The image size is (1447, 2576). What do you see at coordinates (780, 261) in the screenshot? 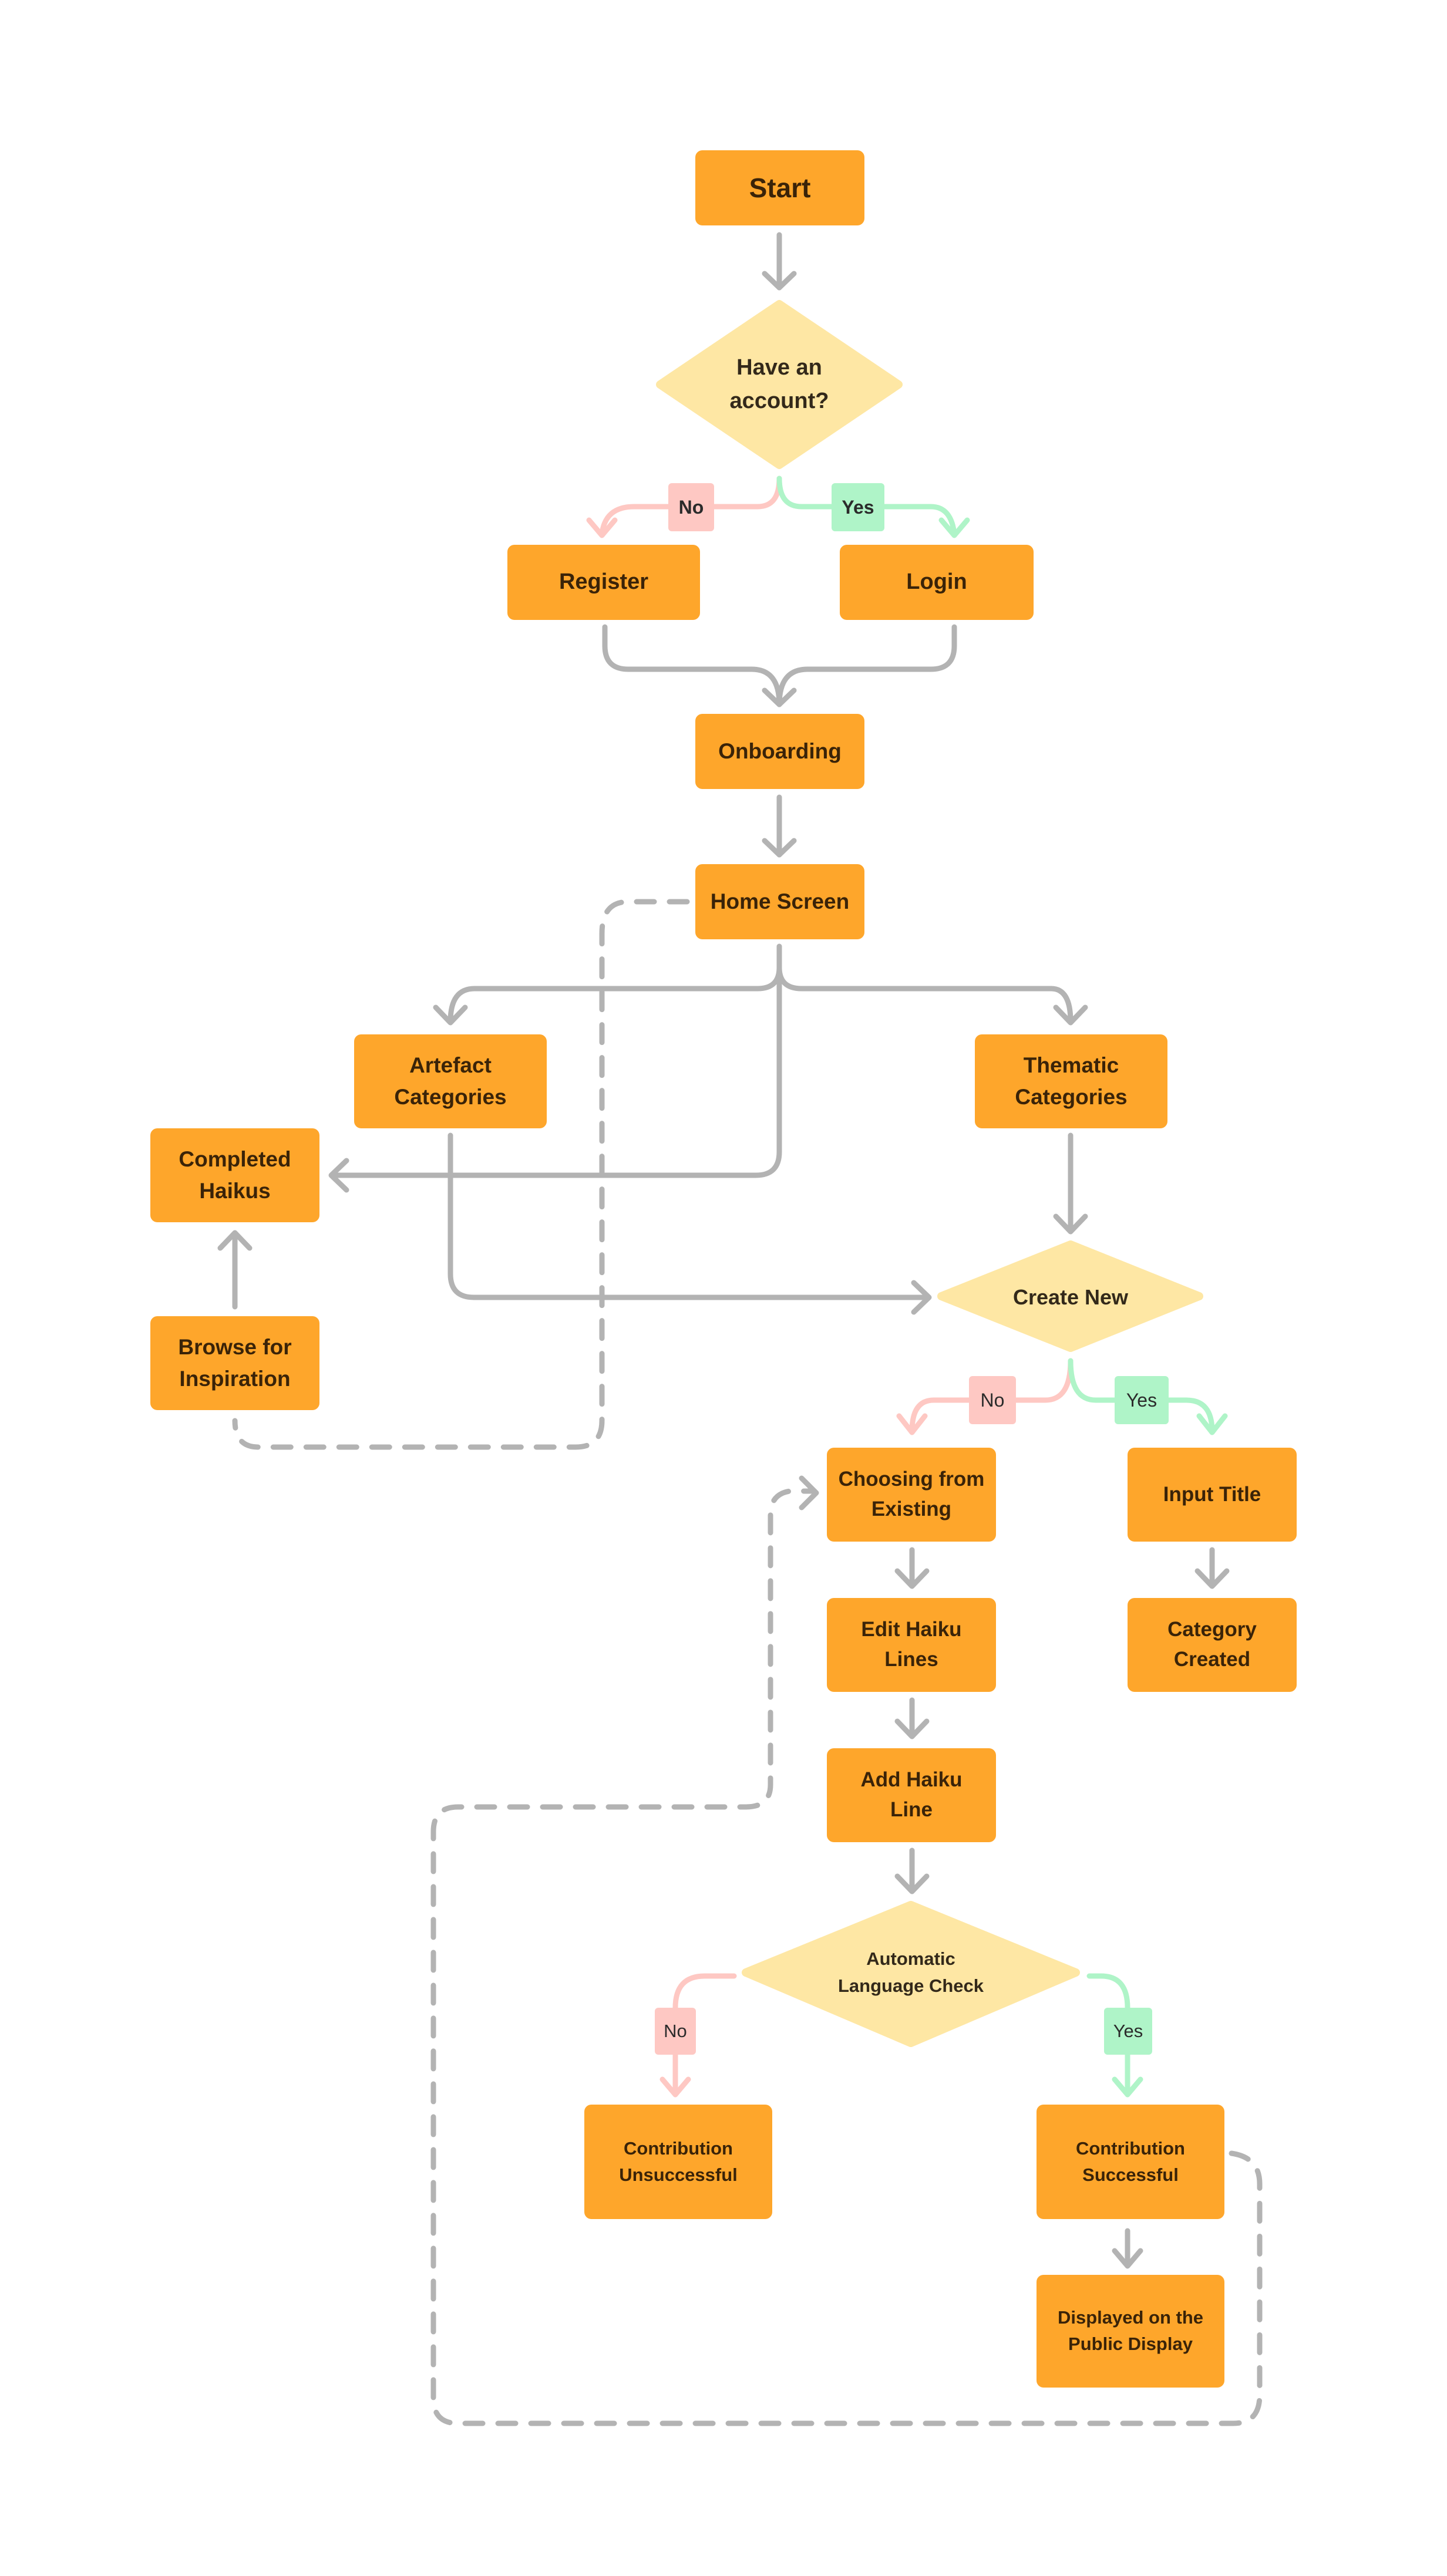
I see `edge-start-to-account` at bounding box center [780, 261].